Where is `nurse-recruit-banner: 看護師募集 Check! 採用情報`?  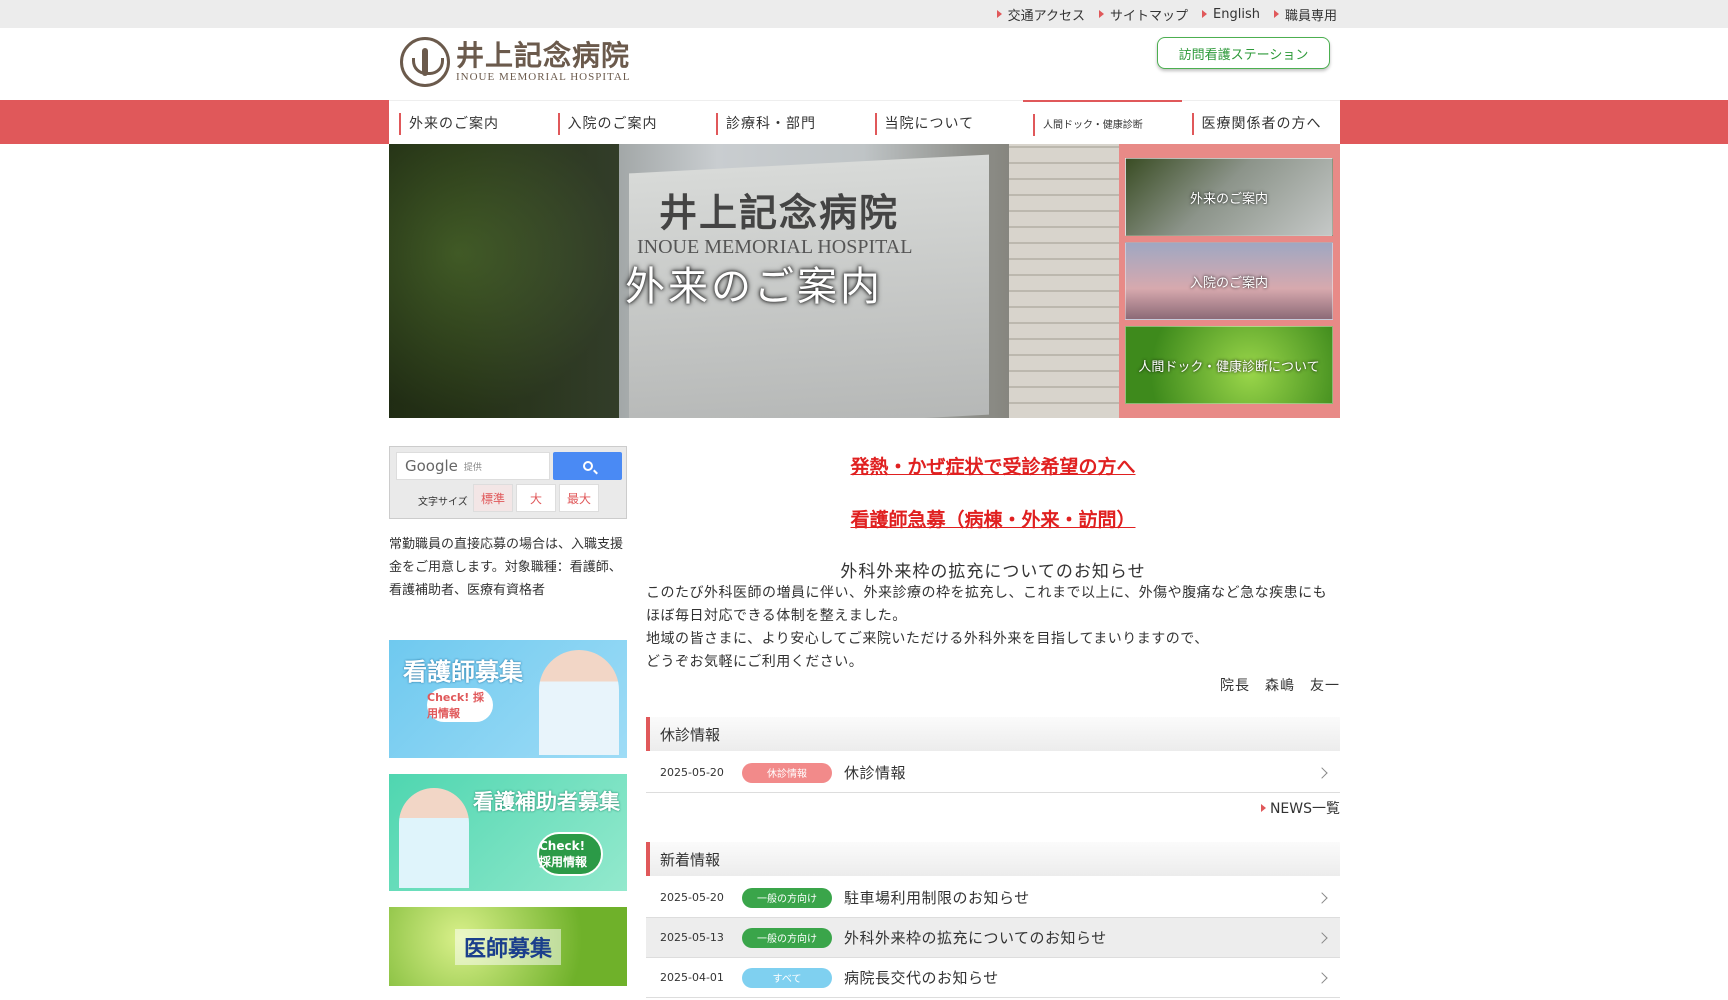 nurse-recruit-banner: 看護師募集 Check! 採用情報 is located at coordinates (508, 699).